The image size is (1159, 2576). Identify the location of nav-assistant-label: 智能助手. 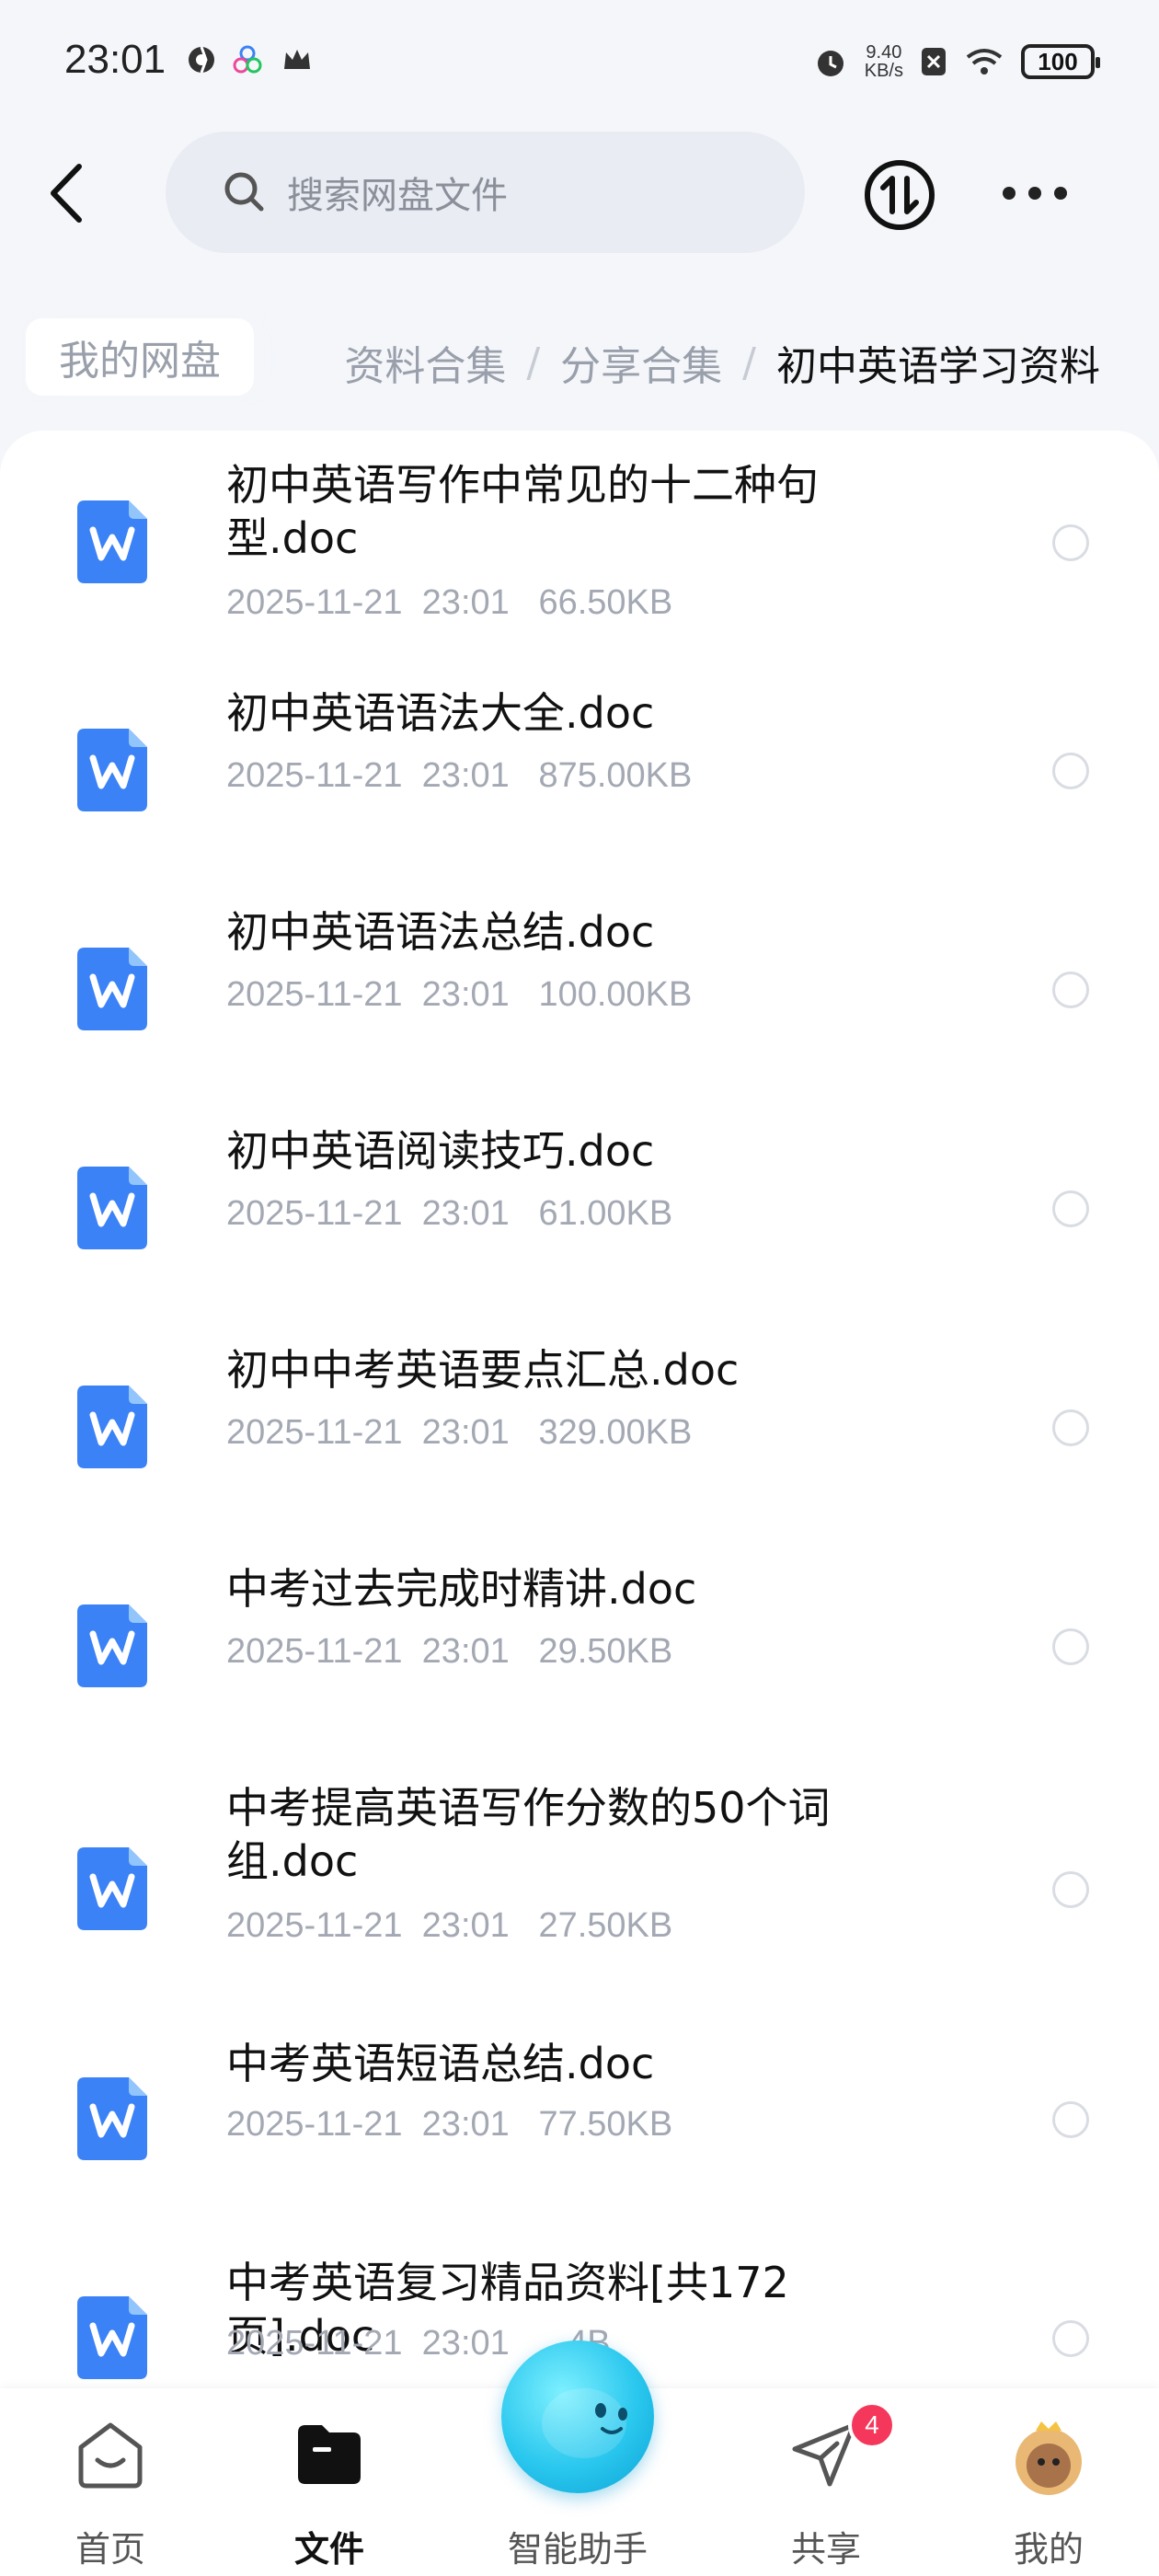
(577, 2549).